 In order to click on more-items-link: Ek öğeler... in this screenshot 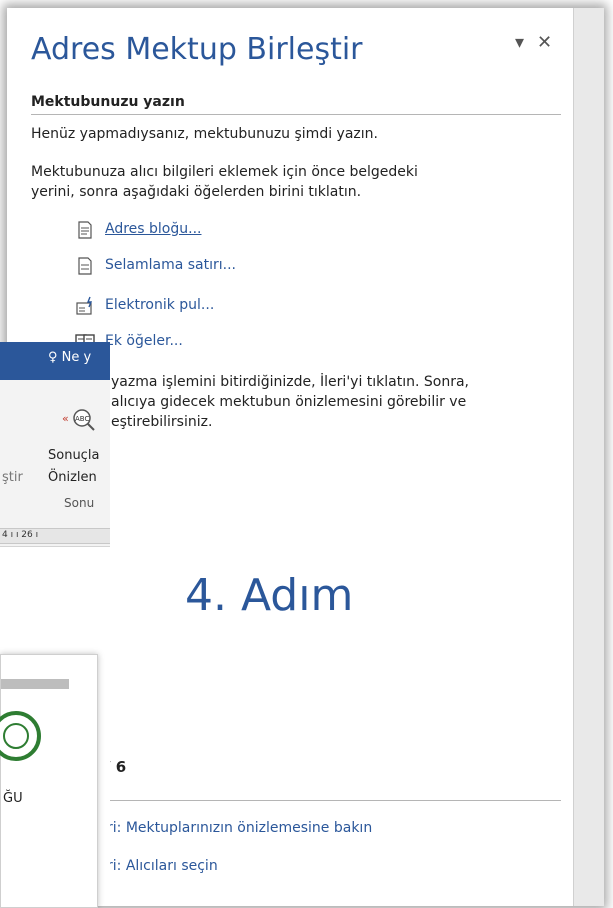, I will do `click(144, 341)`.